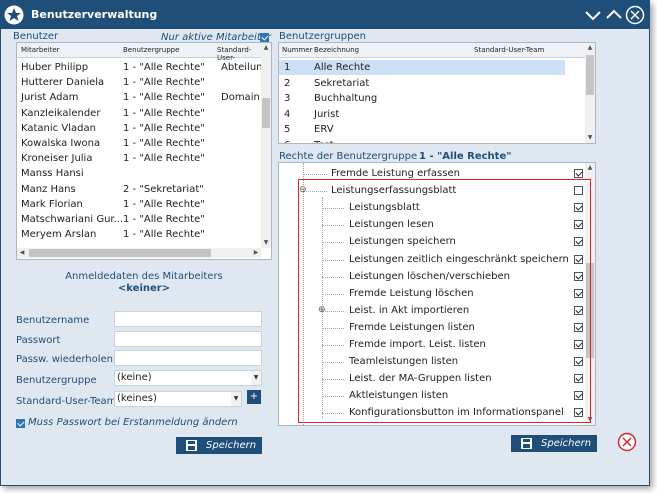 The height and width of the screenshot is (493, 657). Describe the element at coordinates (526, 443) in the screenshot. I see `save-disk-icon` at that location.